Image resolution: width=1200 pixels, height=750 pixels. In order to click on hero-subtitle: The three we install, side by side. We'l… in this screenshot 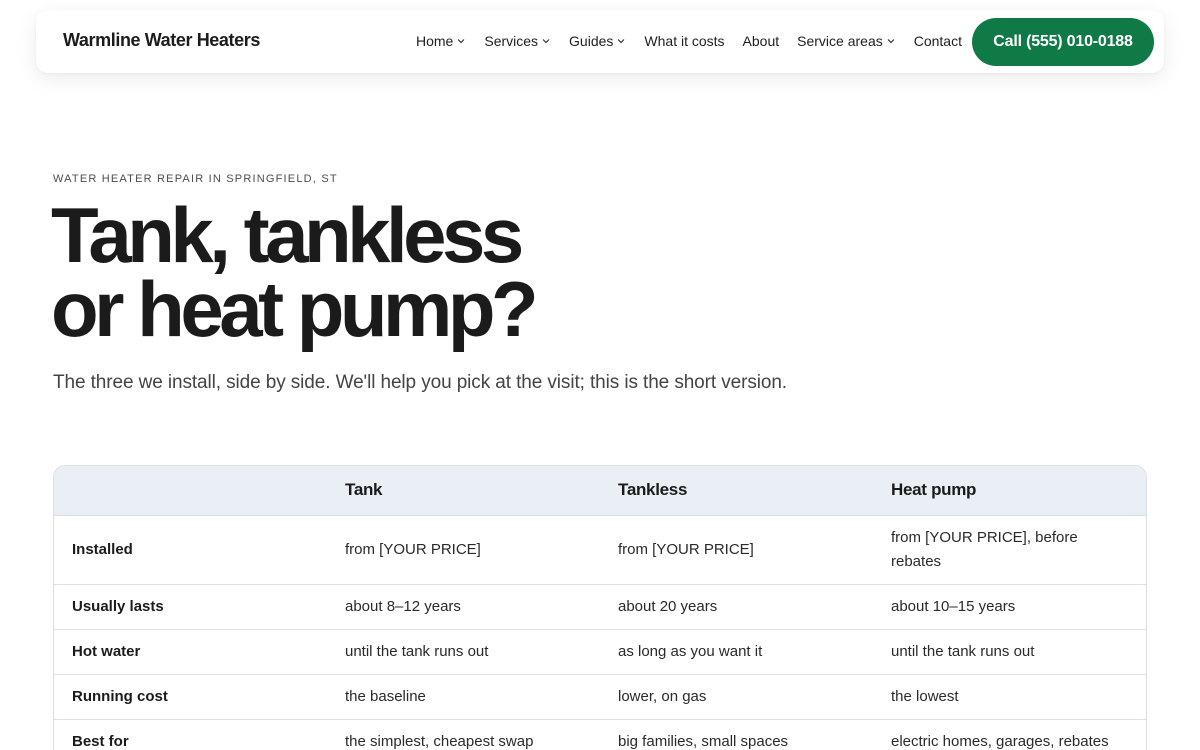, I will do `click(420, 382)`.